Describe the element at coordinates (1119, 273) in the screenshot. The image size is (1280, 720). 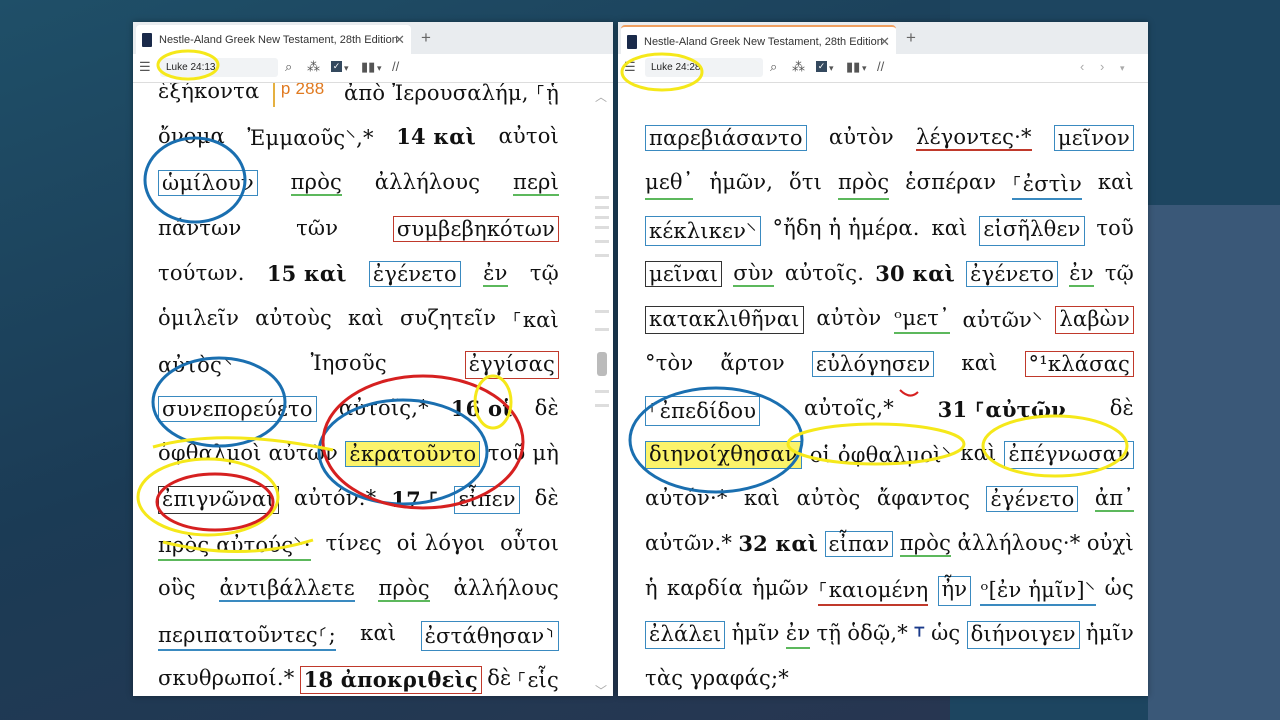
I see `word: τῷ` at that location.